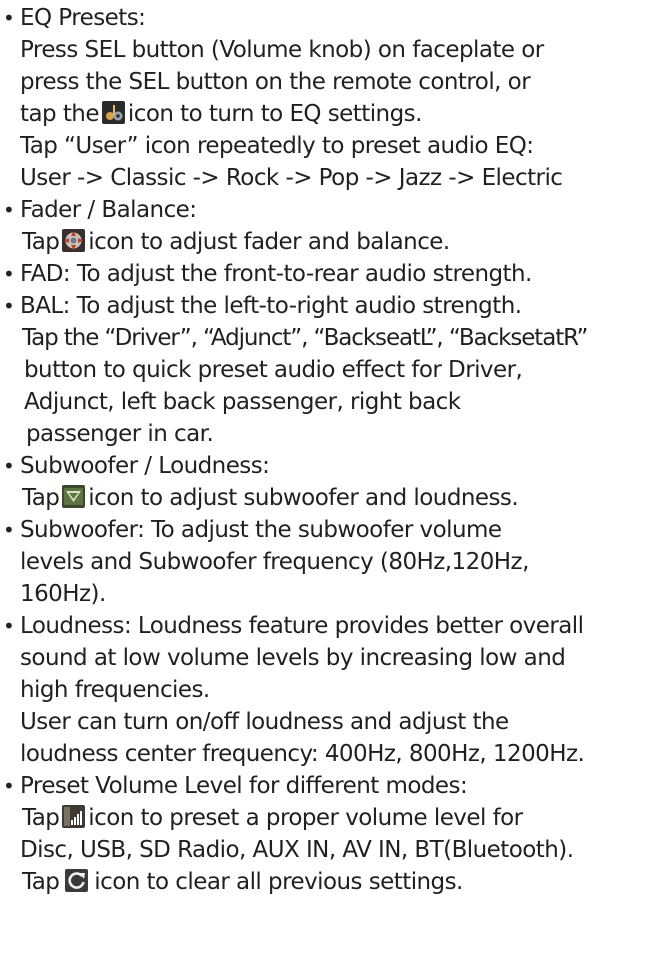 The image size is (645, 969). Describe the element at coordinates (77, 880) in the screenshot. I see `reset-settings-icon` at that location.